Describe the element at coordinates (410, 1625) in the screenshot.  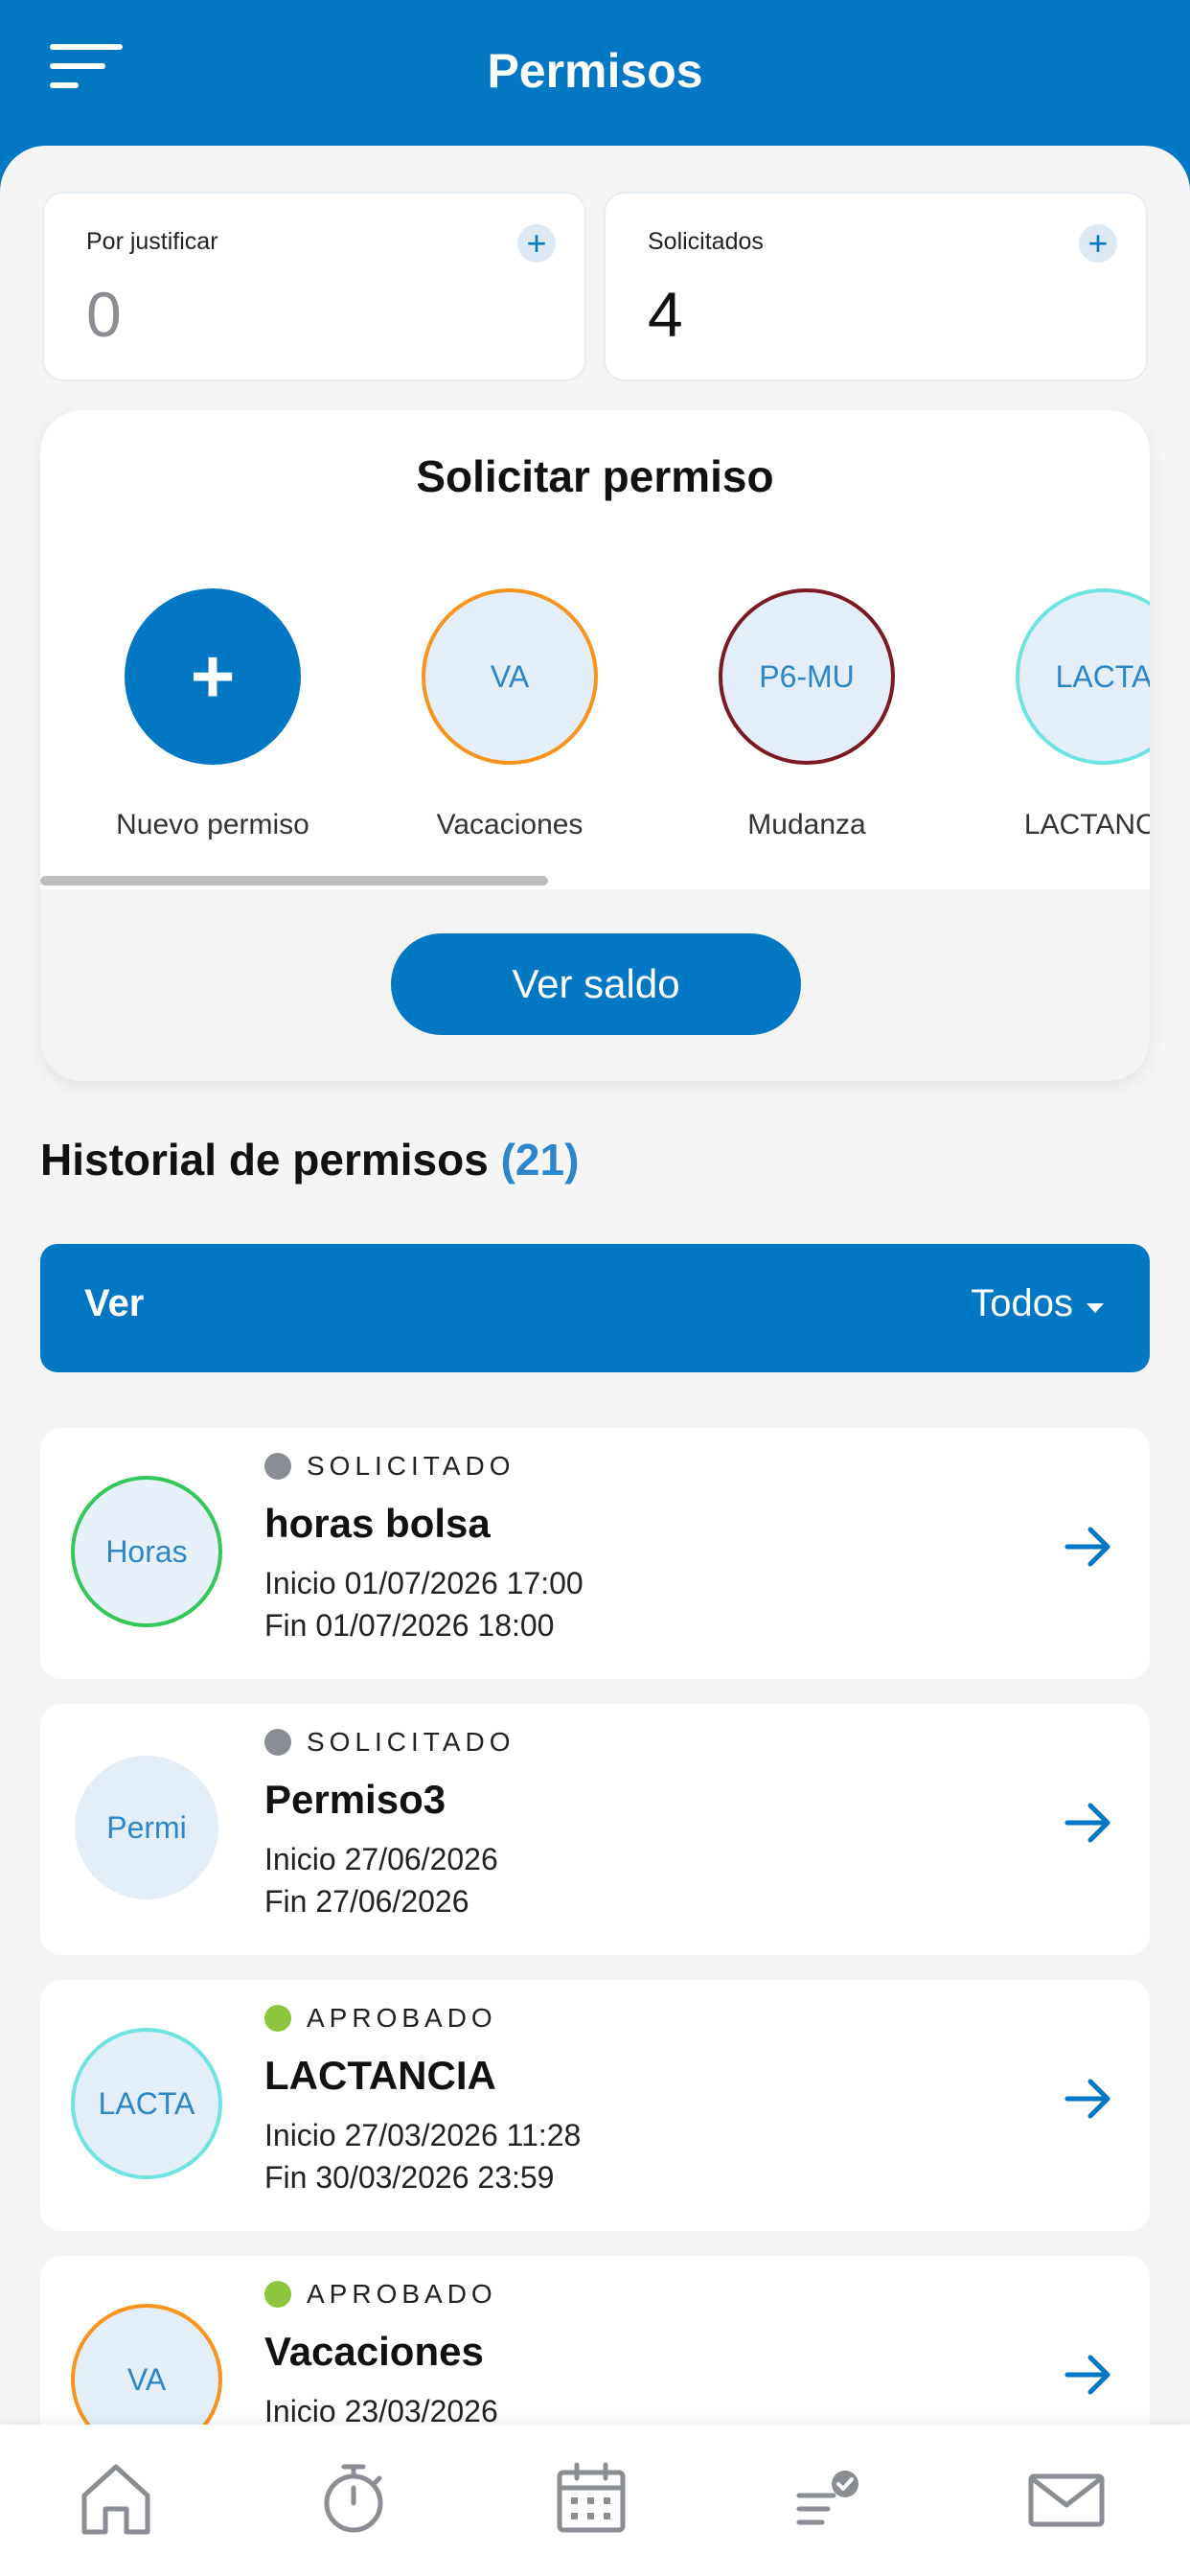
I see `permit-end: Fin 01/07/2026 18:00` at that location.